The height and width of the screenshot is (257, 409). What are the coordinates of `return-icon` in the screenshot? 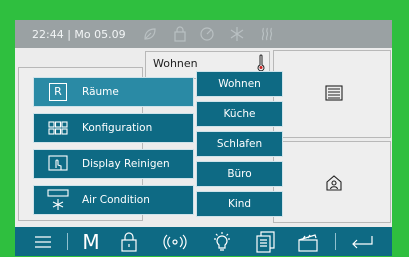 It's located at (362, 241).